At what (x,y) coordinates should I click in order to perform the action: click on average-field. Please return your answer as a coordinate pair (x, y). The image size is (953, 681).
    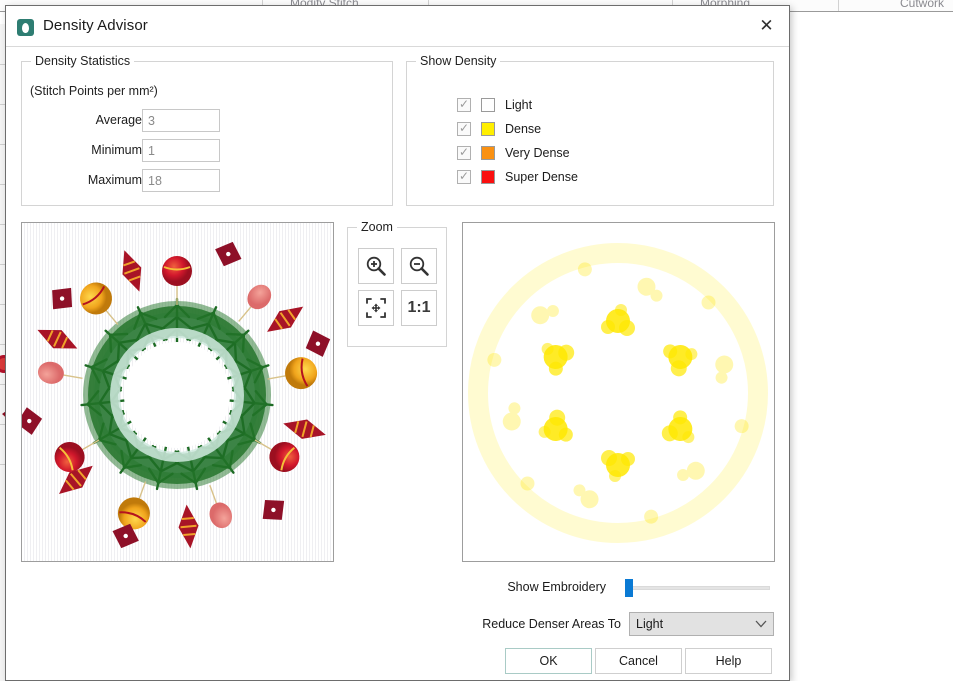
    Looking at the image, I should click on (181, 120).